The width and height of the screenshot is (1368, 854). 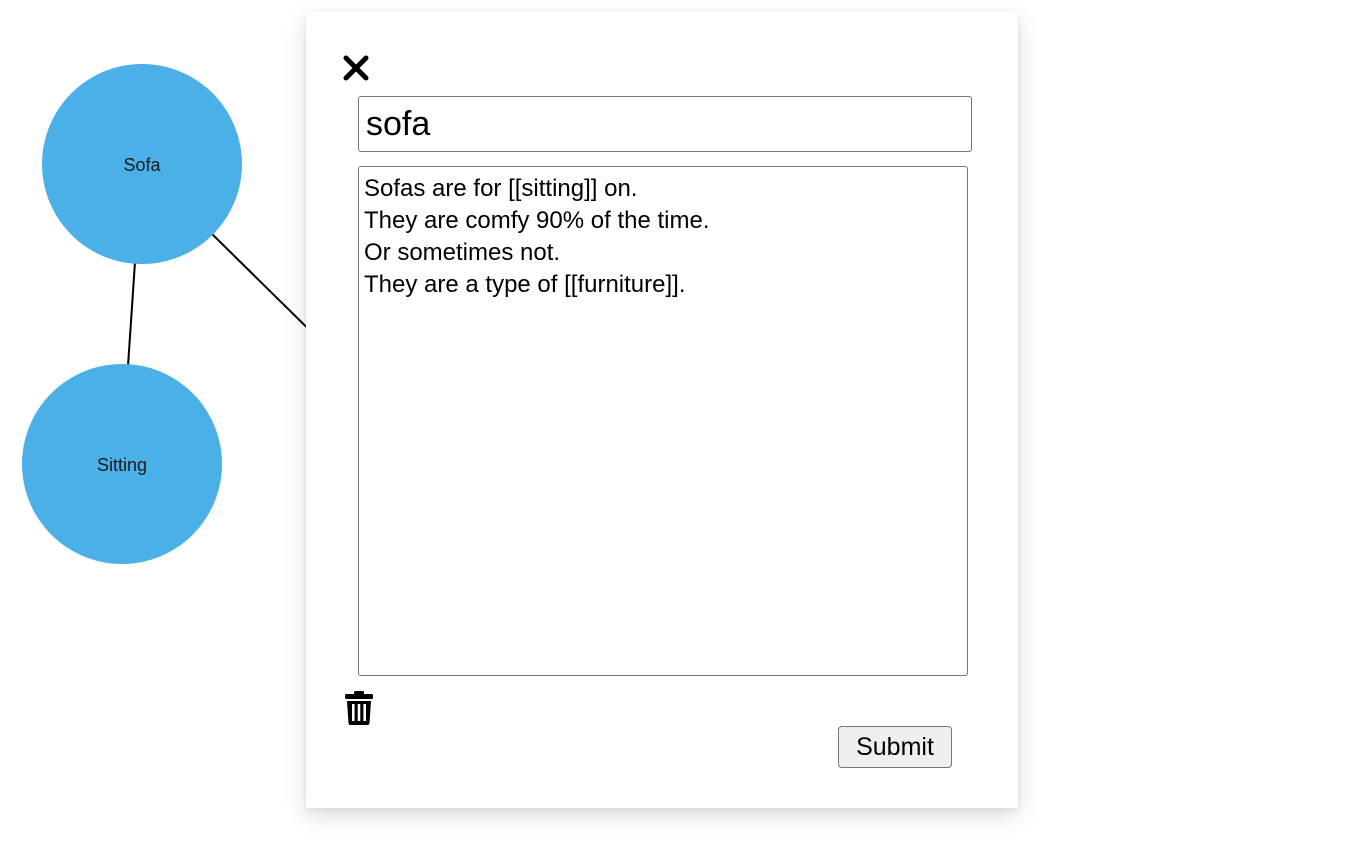 I want to click on trash-icon, so click(x=359, y=708).